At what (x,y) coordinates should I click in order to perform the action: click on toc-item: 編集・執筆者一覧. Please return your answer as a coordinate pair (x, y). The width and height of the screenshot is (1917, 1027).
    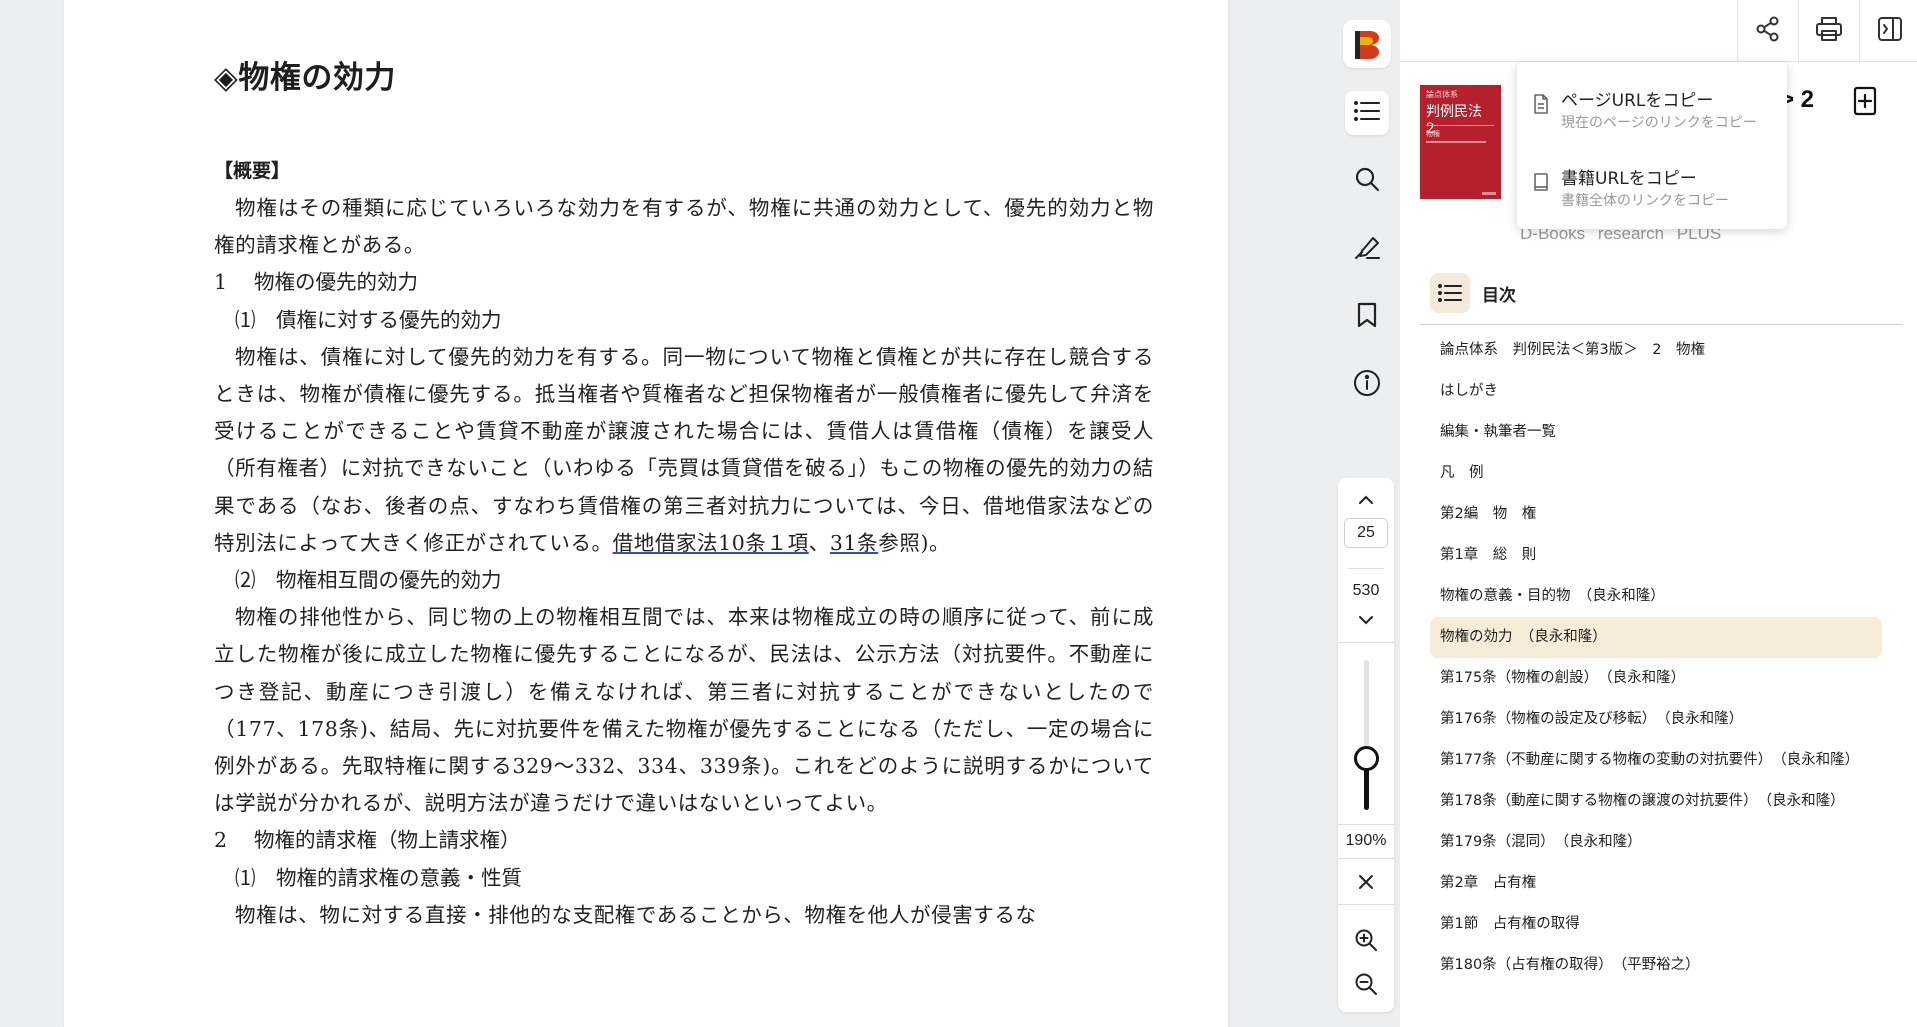
    Looking at the image, I should click on (1656, 432).